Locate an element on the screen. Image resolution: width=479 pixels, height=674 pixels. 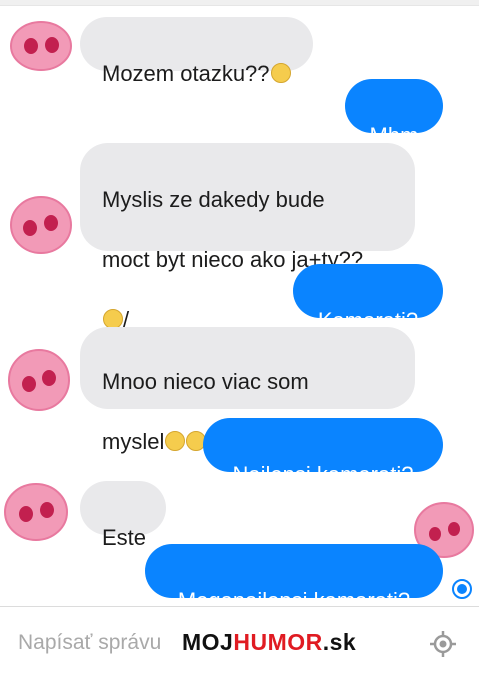
location-icon is located at coordinates (443, 644).